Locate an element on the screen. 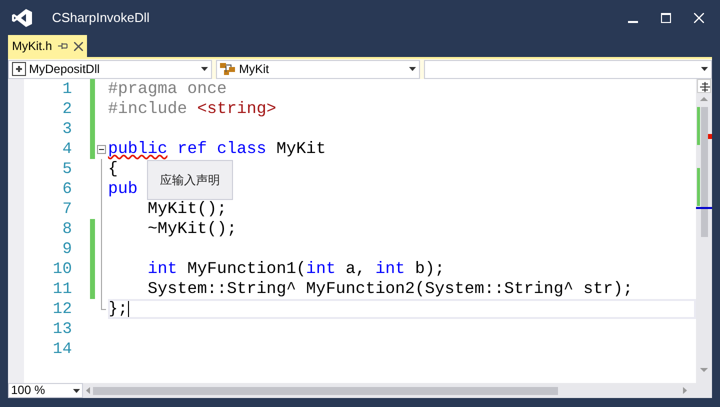 Image resolution: width=720 pixels, height=407 pixels. code-line: #include <string> is located at coordinates (192, 108).